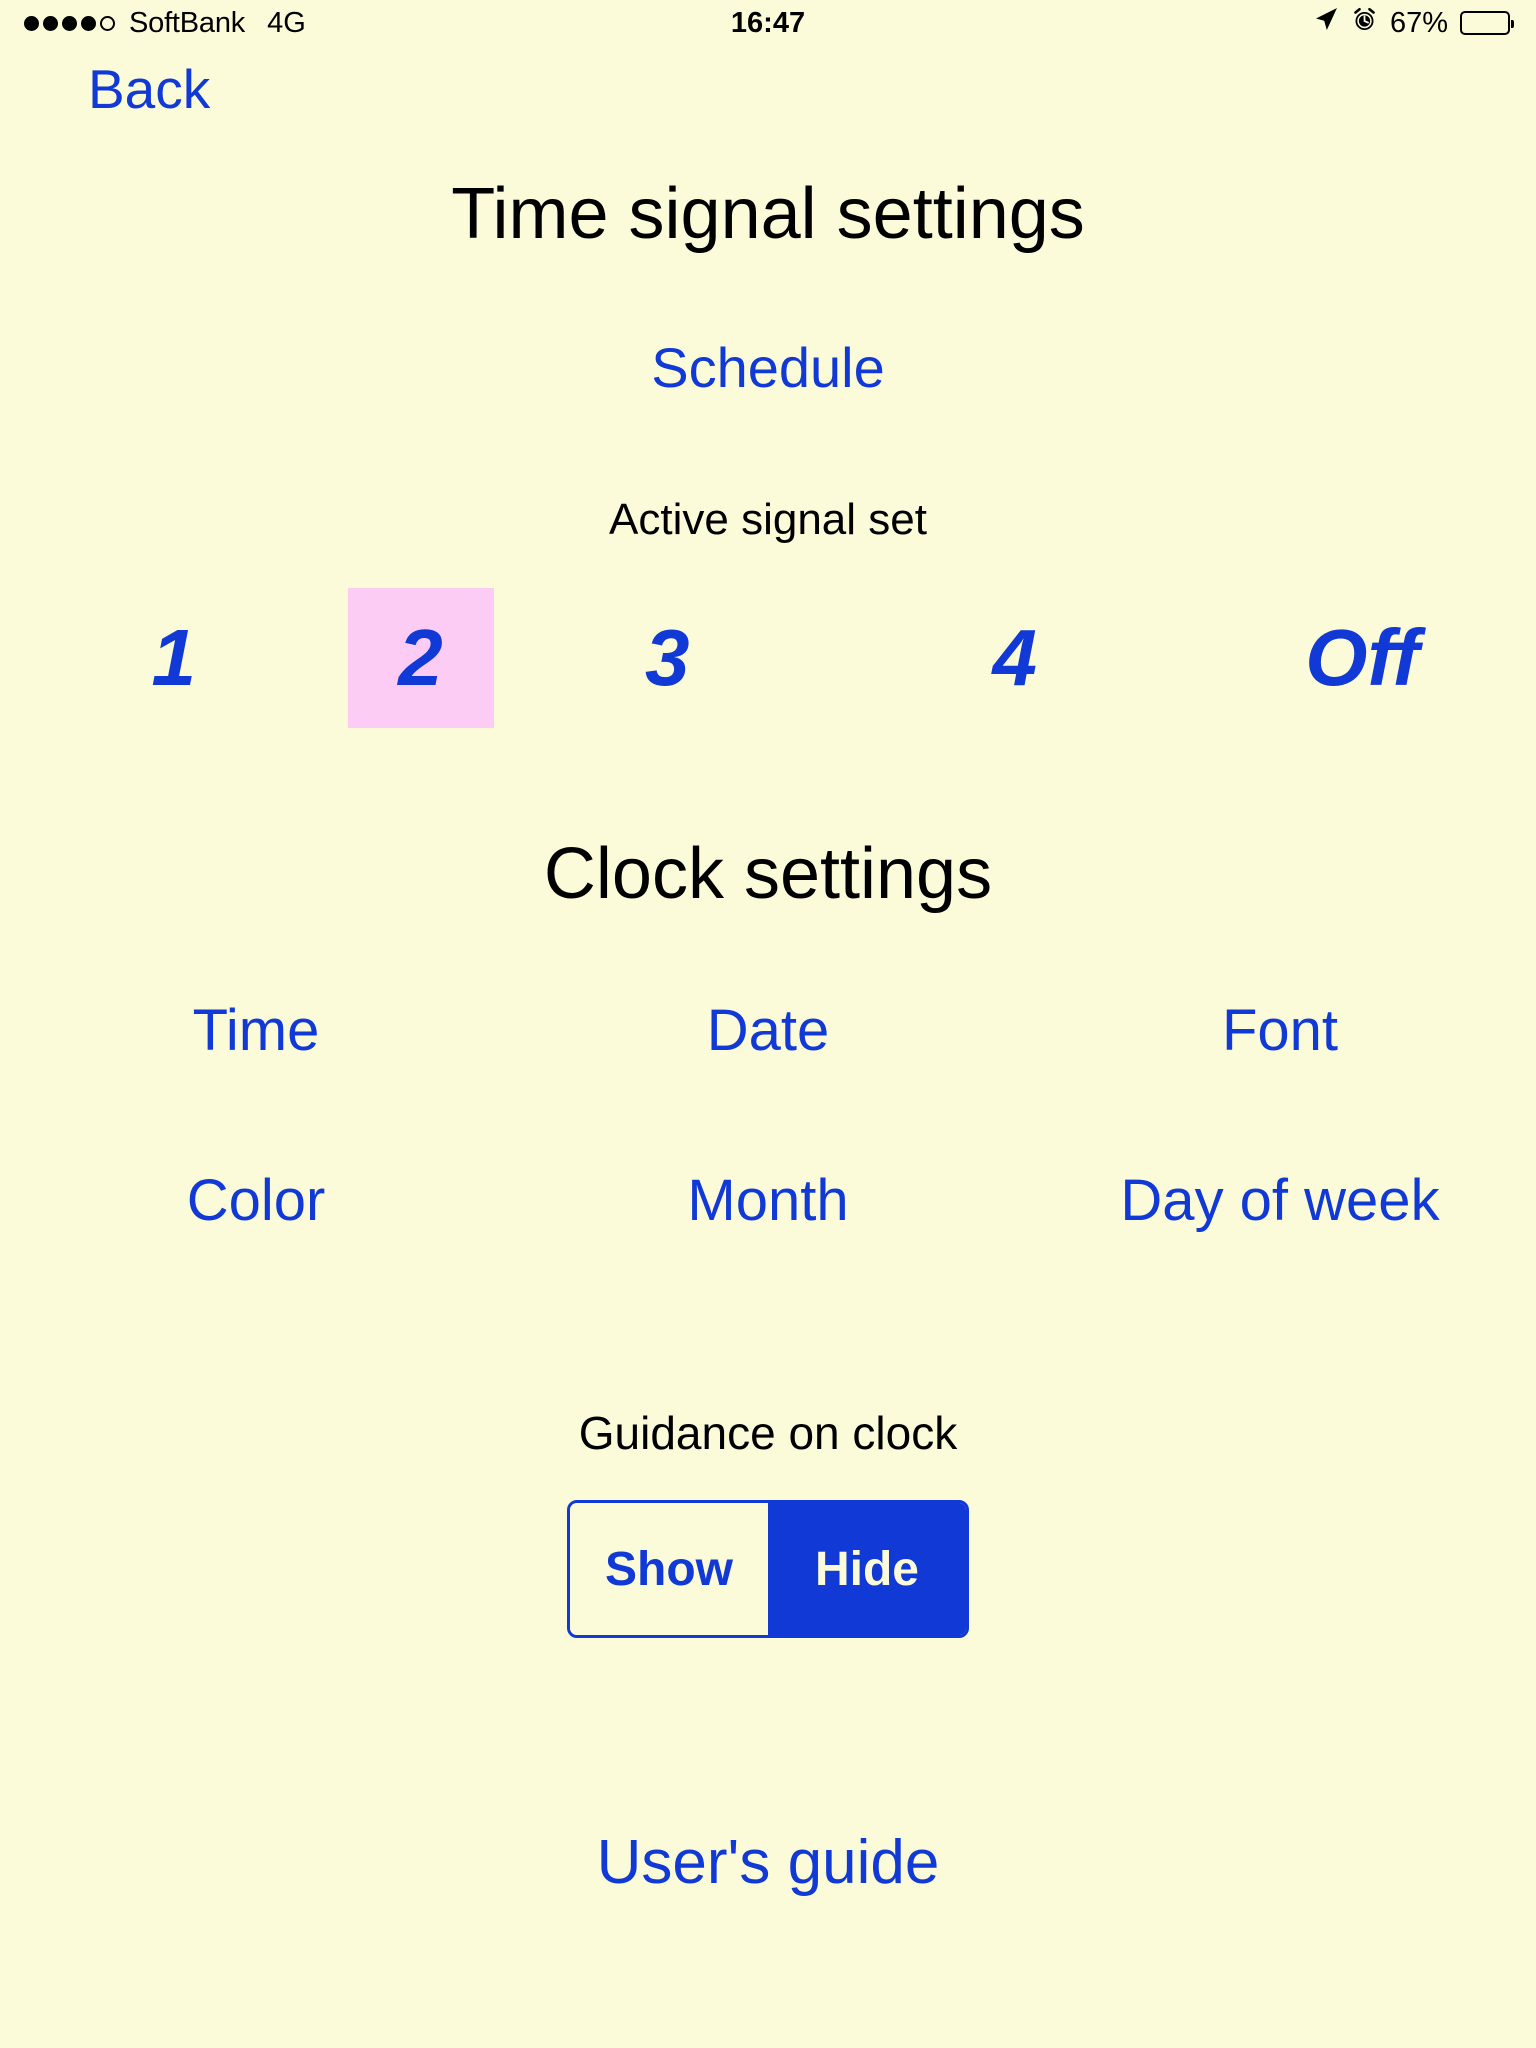 The height and width of the screenshot is (2048, 1536). I want to click on signal-set-option-4: 4, so click(1015, 658).